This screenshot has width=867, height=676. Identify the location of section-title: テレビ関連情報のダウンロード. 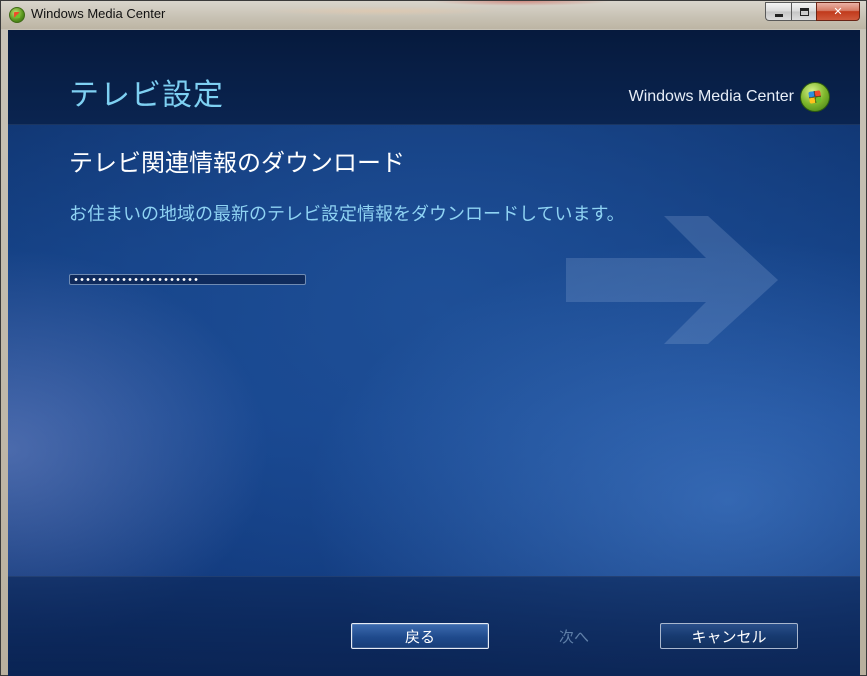
(237, 163).